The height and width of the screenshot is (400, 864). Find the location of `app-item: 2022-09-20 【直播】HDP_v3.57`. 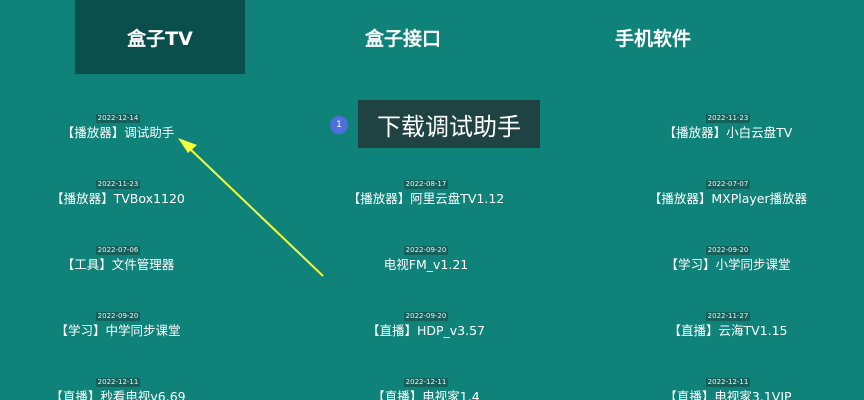

app-item: 2022-09-20 【直播】HDP_v3.57 is located at coordinates (426, 325).